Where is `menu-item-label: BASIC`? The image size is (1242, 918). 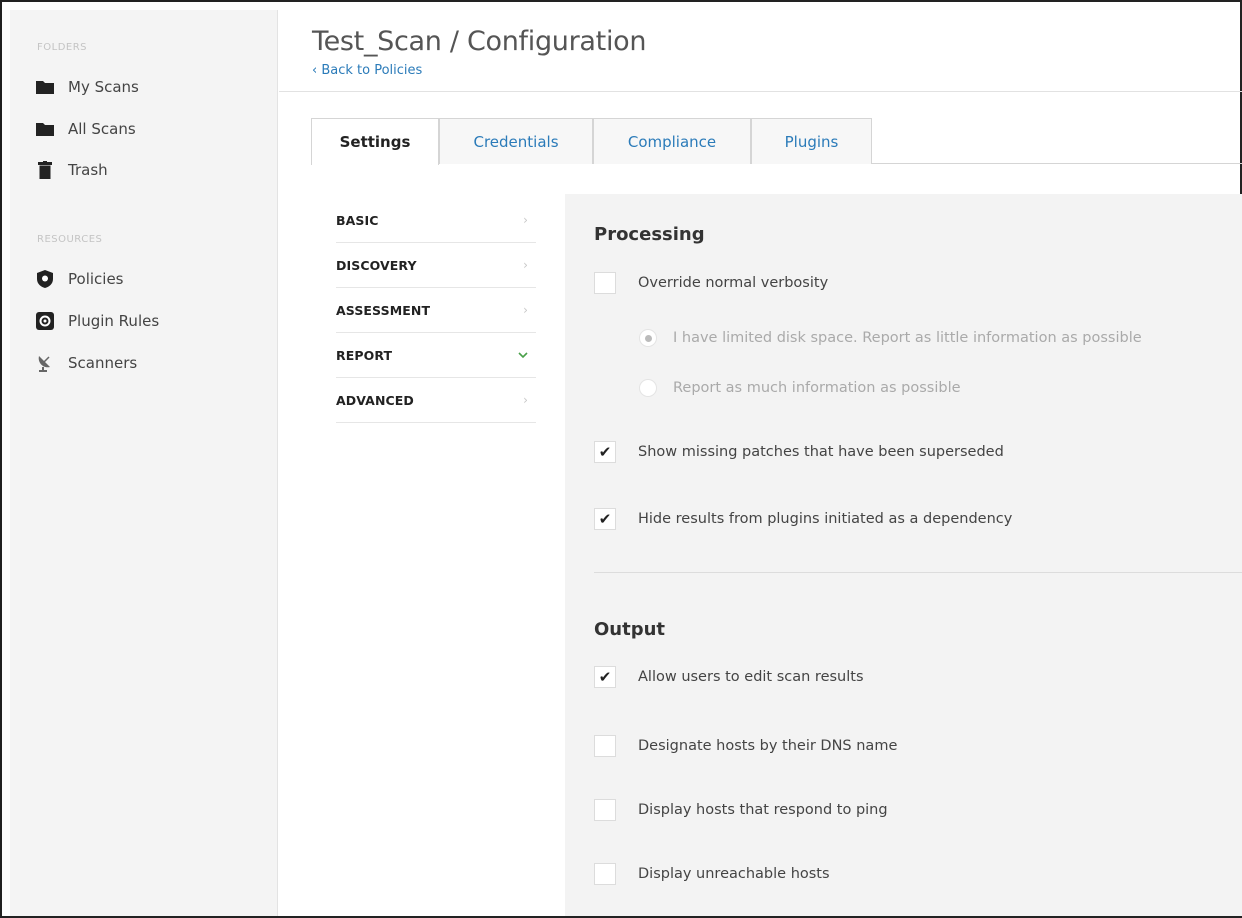
menu-item-label: BASIC is located at coordinates (357, 220).